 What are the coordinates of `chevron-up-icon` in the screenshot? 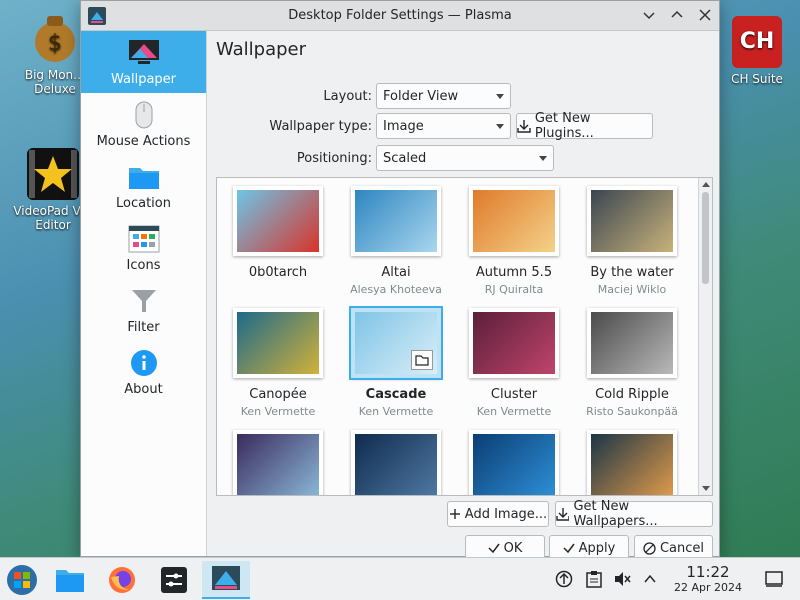 It's located at (677, 14).